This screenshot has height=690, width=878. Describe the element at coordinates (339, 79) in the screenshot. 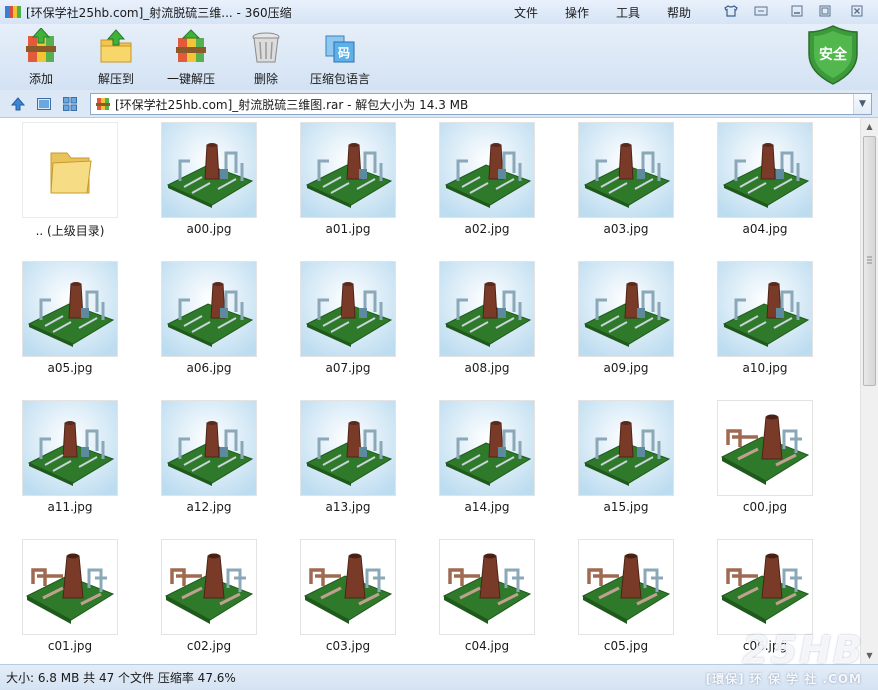

I see `archive-language-label: 压缩包语言` at that location.